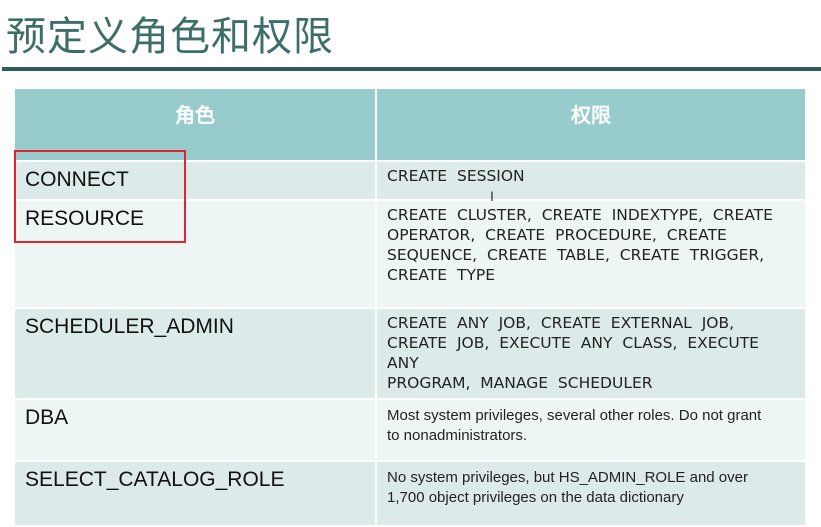 The height and width of the screenshot is (527, 821). What do you see at coordinates (195, 493) in the screenshot?
I see `role-cell: SELECT_CATALOG_ROLE` at bounding box center [195, 493].